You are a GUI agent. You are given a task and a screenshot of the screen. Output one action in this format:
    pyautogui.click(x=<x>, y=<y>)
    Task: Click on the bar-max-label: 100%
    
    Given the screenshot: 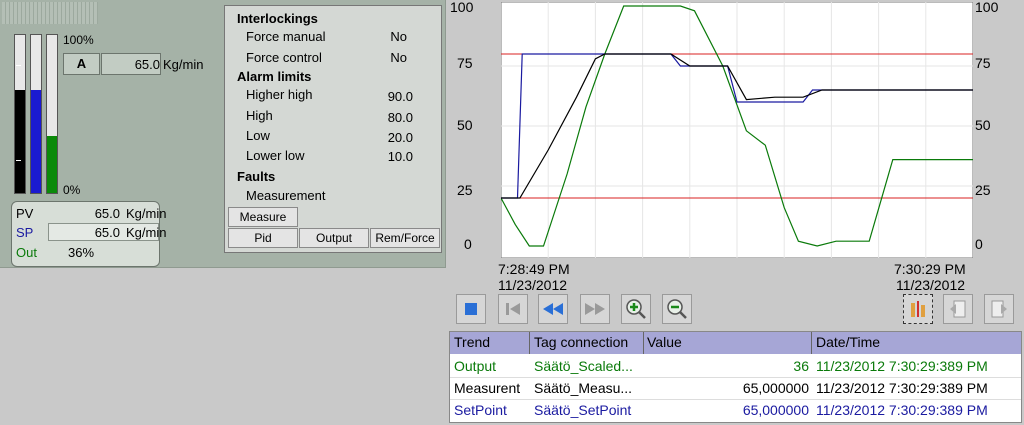 What is the action you would take?
    pyautogui.click(x=78, y=40)
    